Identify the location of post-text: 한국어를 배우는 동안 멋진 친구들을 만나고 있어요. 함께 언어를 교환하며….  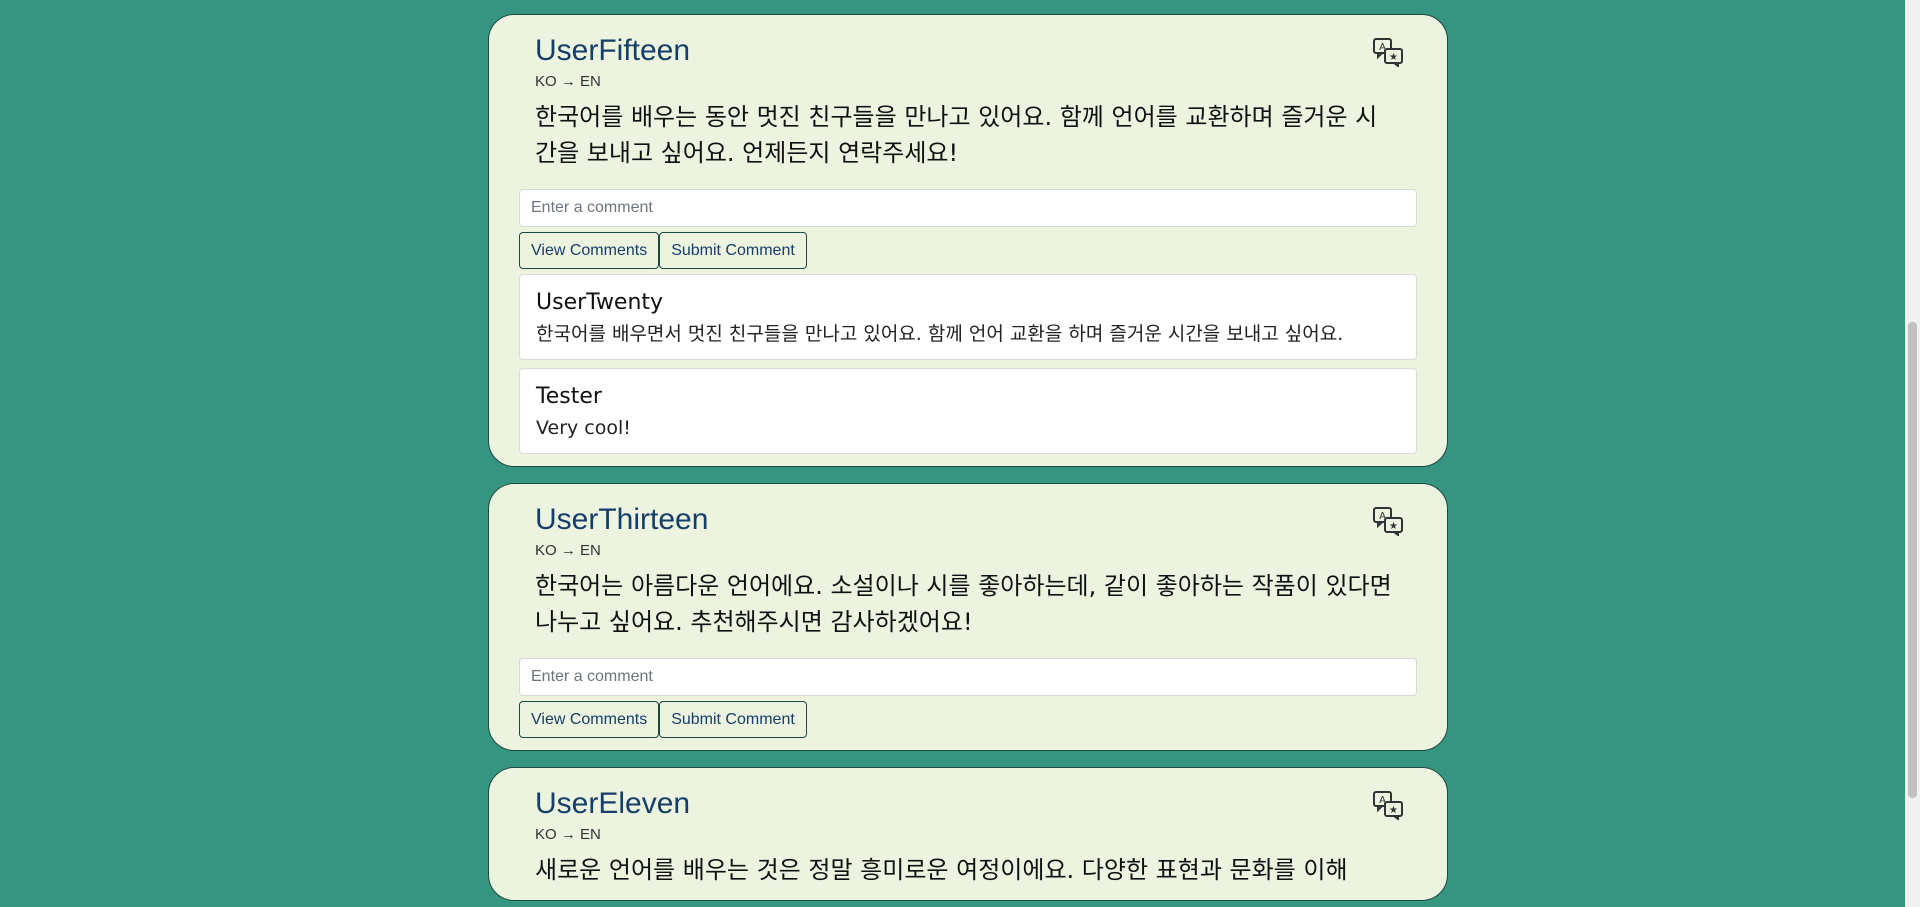
(956, 135).